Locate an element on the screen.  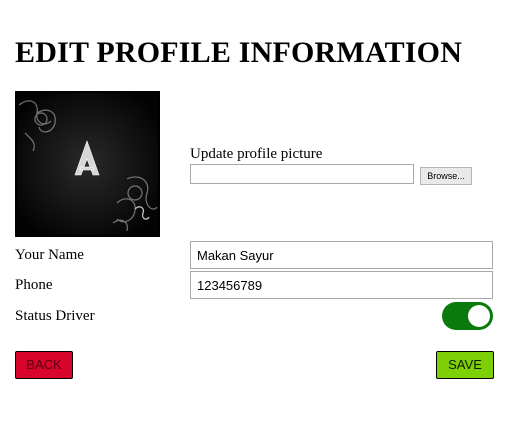
back-button: BACK is located at coordinates (44, 365).